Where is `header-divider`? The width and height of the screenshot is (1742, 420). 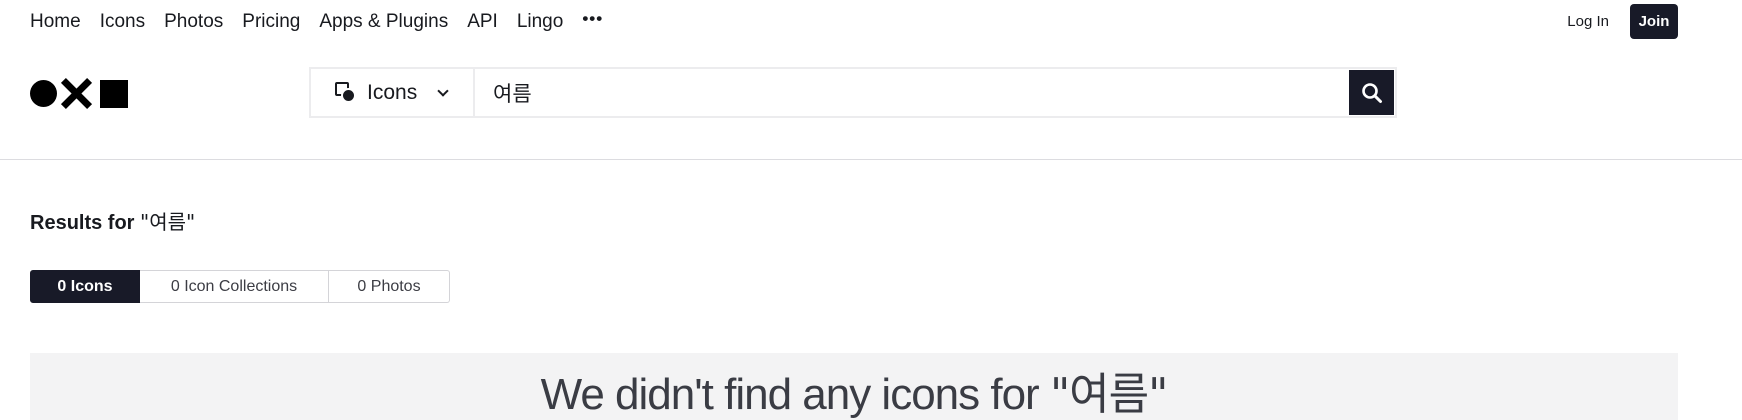 header-divider is located at coordinates (871, 159).